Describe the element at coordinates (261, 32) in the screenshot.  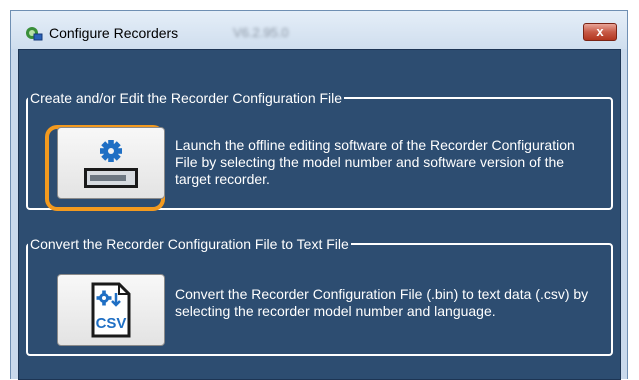
I see `version-label: V6.2.95.0` at that location.